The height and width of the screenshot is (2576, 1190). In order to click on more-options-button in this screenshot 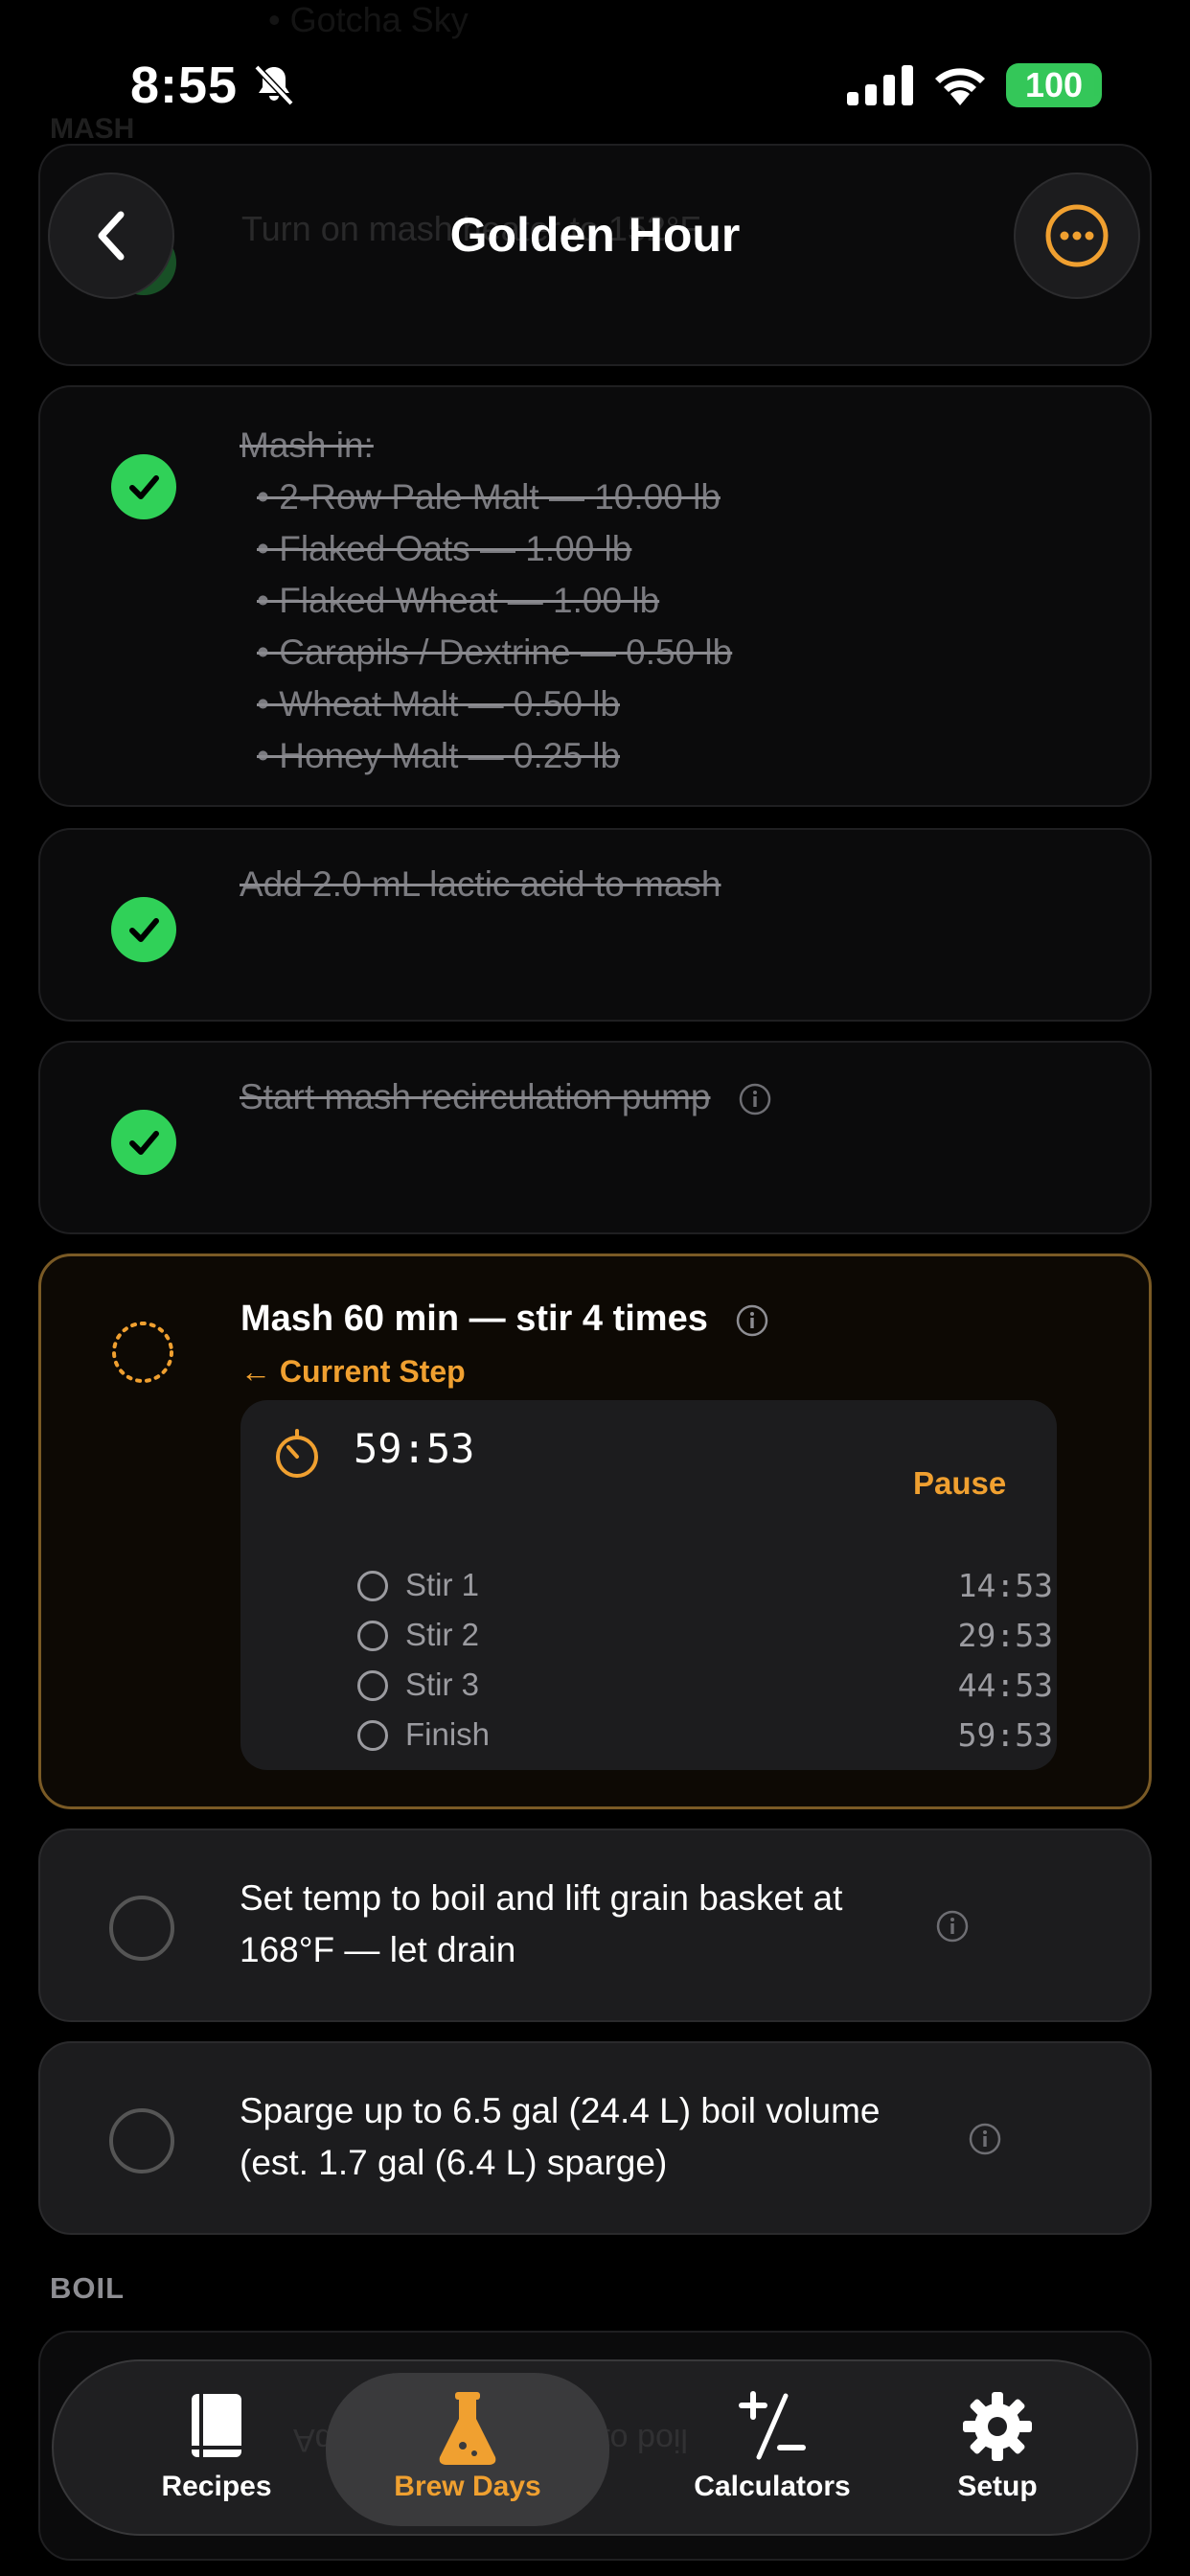, I will do `click(1077, 235)`.